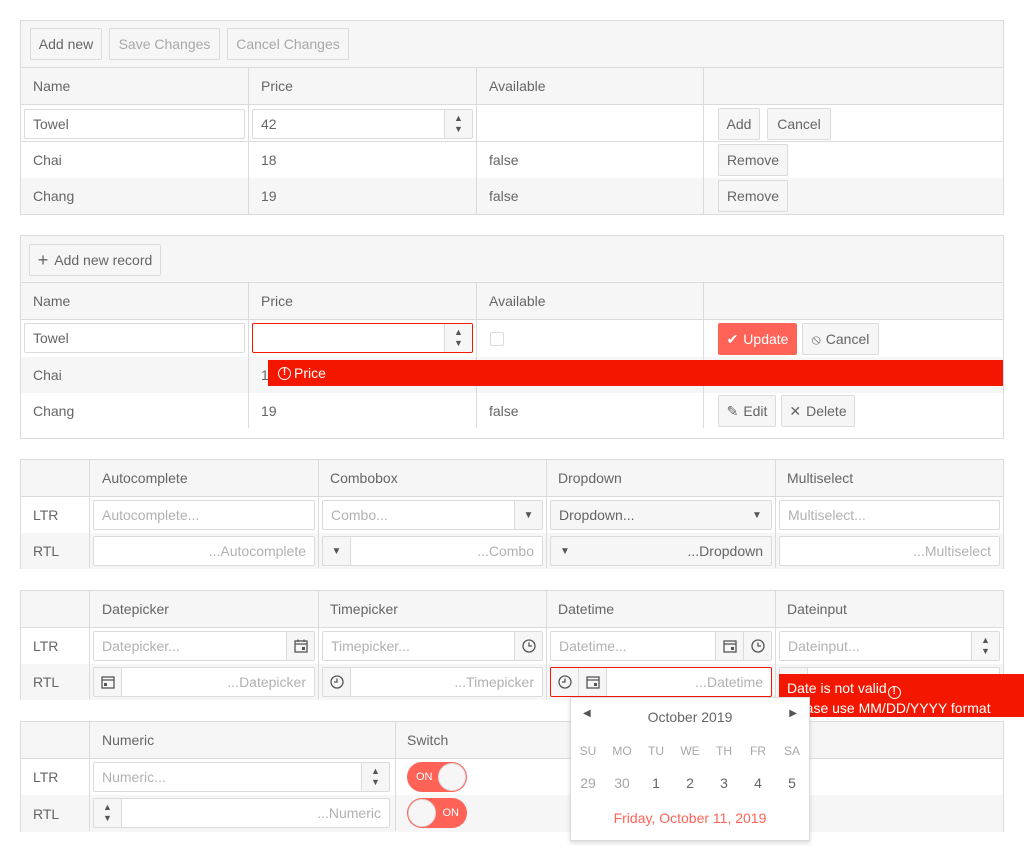  I want to click on calendar-day: 29, so click(588, 783).